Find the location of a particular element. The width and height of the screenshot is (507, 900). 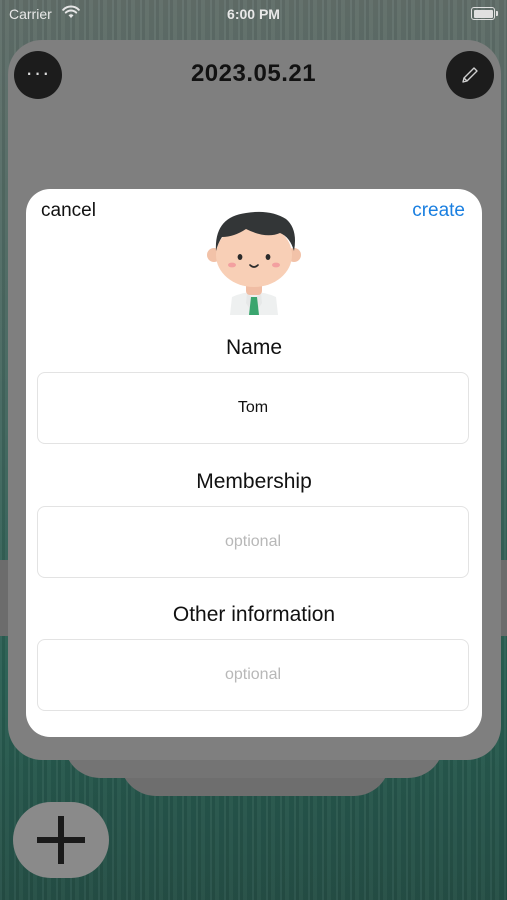

membership-placeholder: optional is located at coordinates (253, 541).